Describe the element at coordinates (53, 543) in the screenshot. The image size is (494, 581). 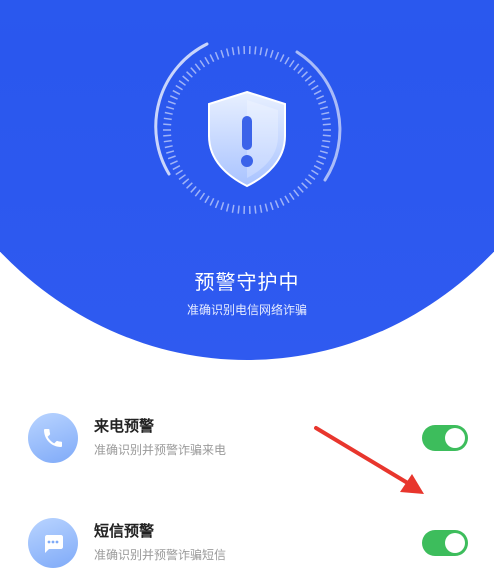
I see `message-icon` at that location.